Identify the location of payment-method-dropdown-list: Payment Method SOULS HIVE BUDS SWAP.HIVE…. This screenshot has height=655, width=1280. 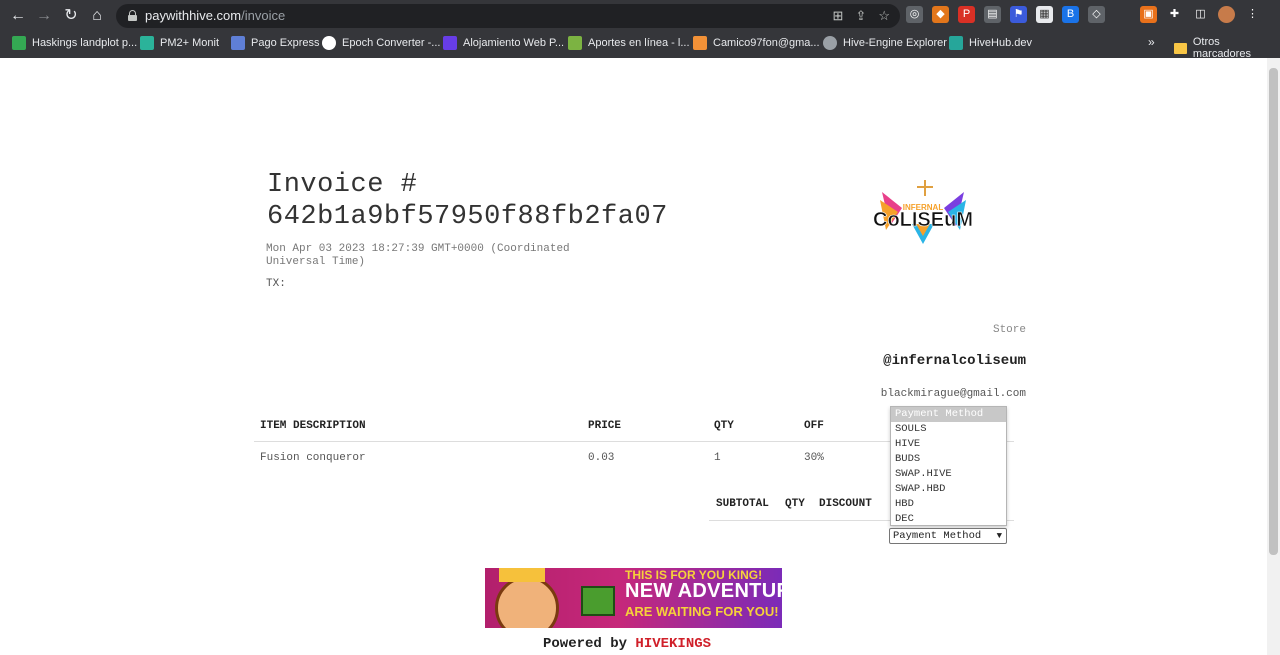
(948, 466).